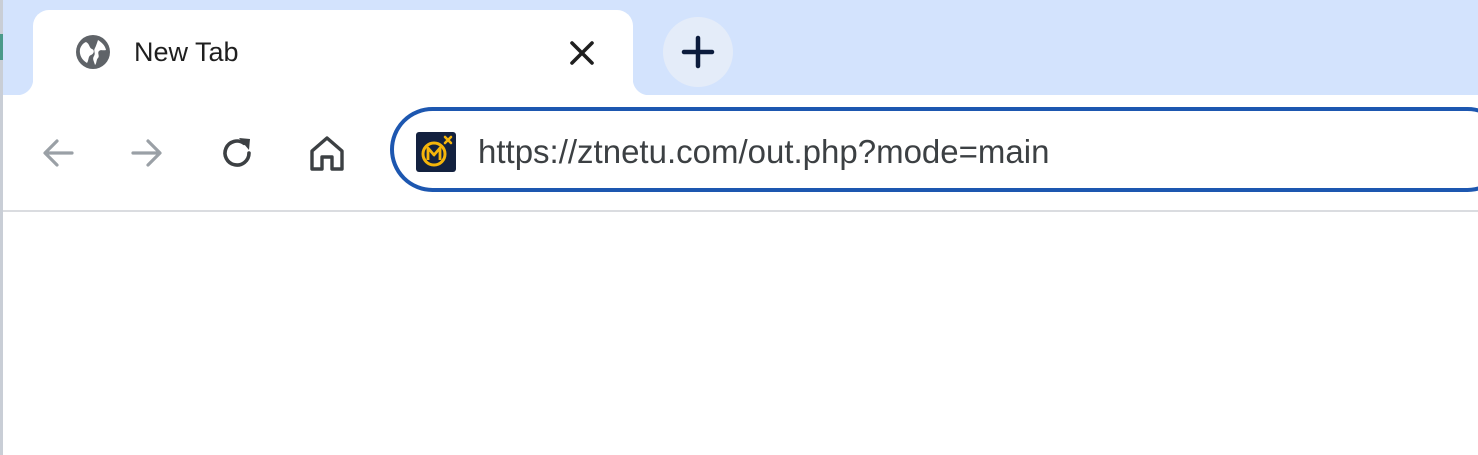  I want to click on close-icon, so click(582, 53).